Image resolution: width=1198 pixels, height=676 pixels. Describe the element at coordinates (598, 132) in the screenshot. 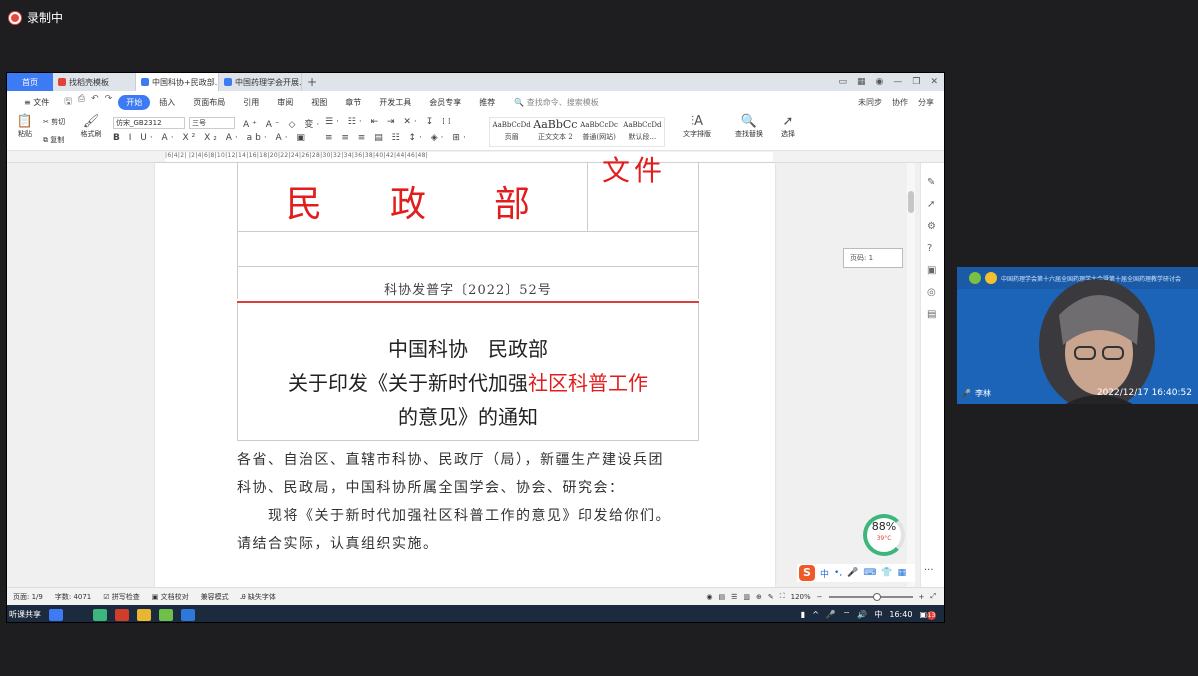

I see `style-normal-web: AaBbCcDc 普通(网站)` at that location.